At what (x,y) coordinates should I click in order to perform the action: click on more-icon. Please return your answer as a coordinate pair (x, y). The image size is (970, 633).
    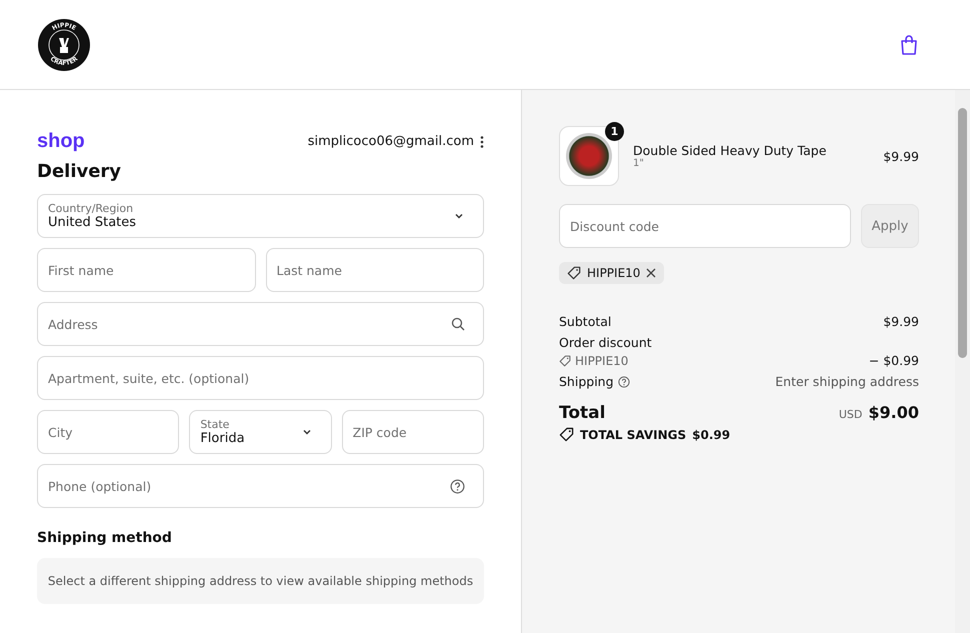
    Looking at the image, I should click on (482, 141).